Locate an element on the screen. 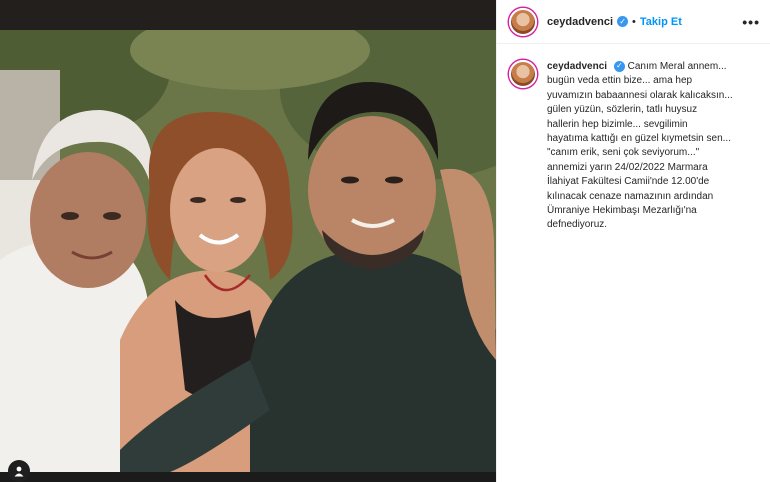  photo-bottom-border is located at coordinates (248, 477).